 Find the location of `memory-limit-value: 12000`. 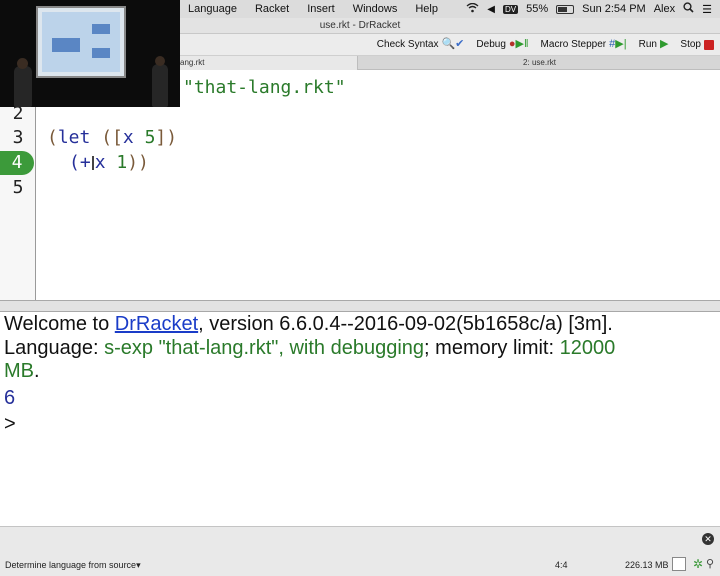

memory-limit-value: 12000 is located at coordinates (587, 348).